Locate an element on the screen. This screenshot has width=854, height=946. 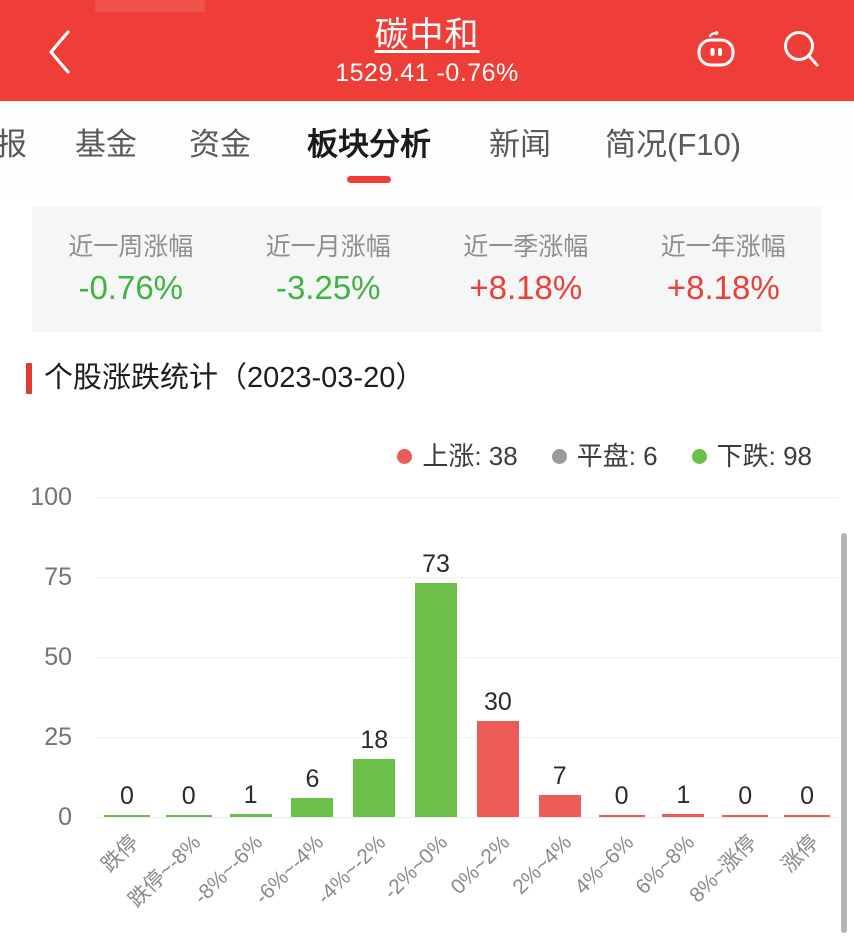
tab-label: 简况(F10) is located at coordinates (673, 144).